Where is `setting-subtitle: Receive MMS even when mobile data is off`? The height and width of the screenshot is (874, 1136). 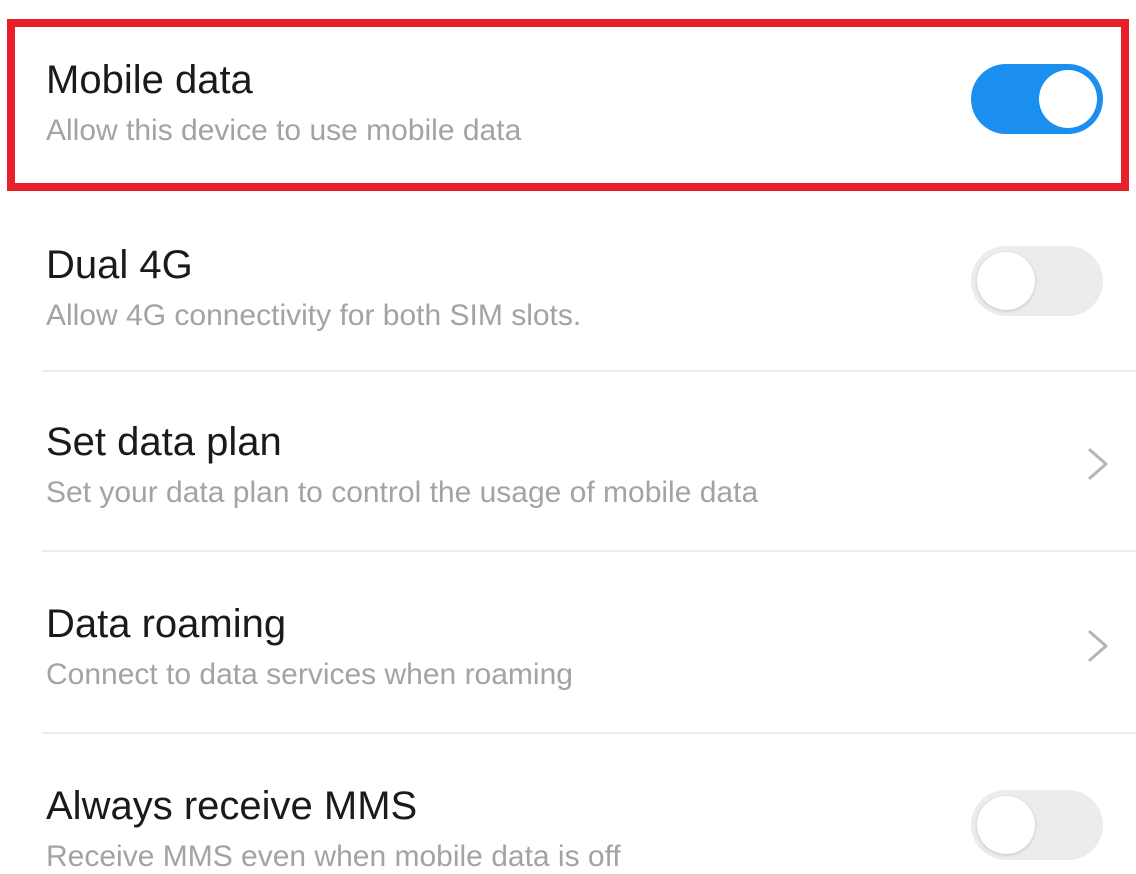 setting-subtitle: Receive MMS even when mobile data is off is located at coordinates (333, 856).